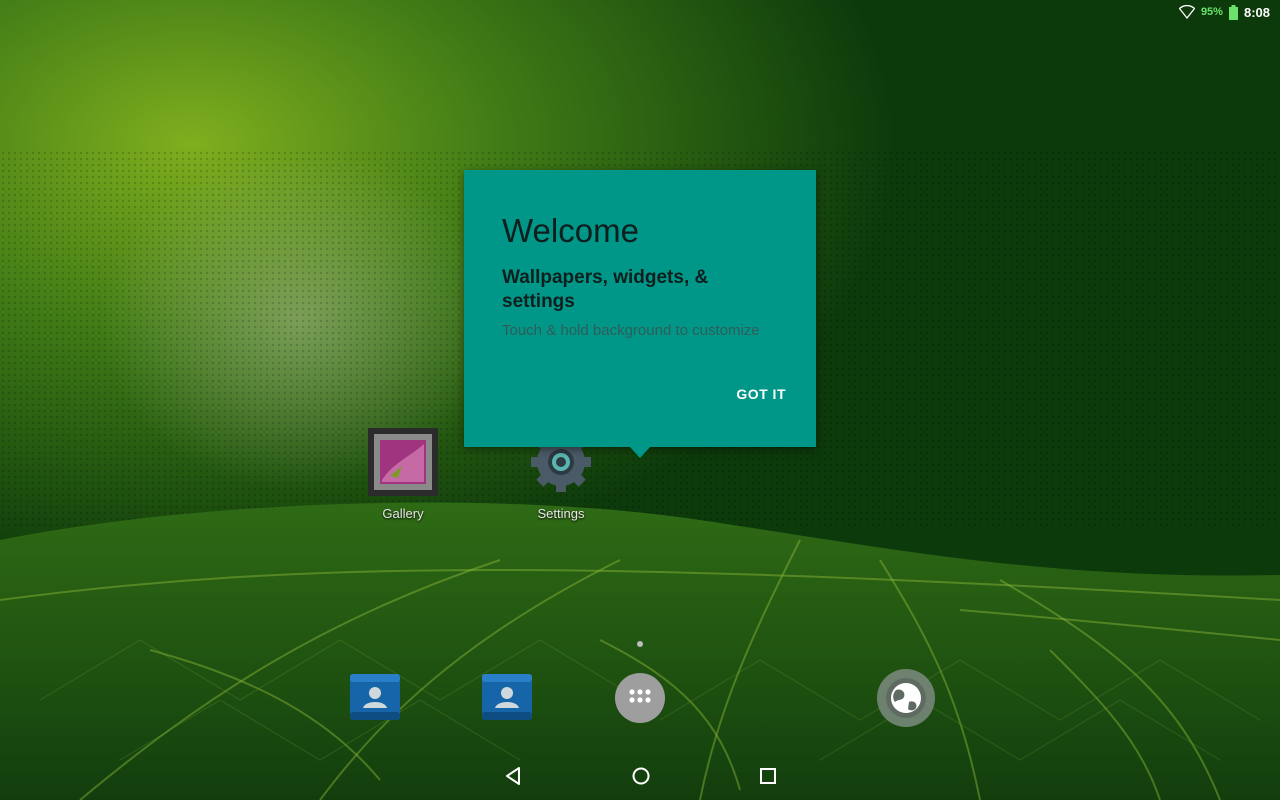 This screenshot has height=800, width=1280. What do you see at coordinates (570, 230) in the screenshot?
I see `dialog-title: Welcome` at bounding box center [570, 230].